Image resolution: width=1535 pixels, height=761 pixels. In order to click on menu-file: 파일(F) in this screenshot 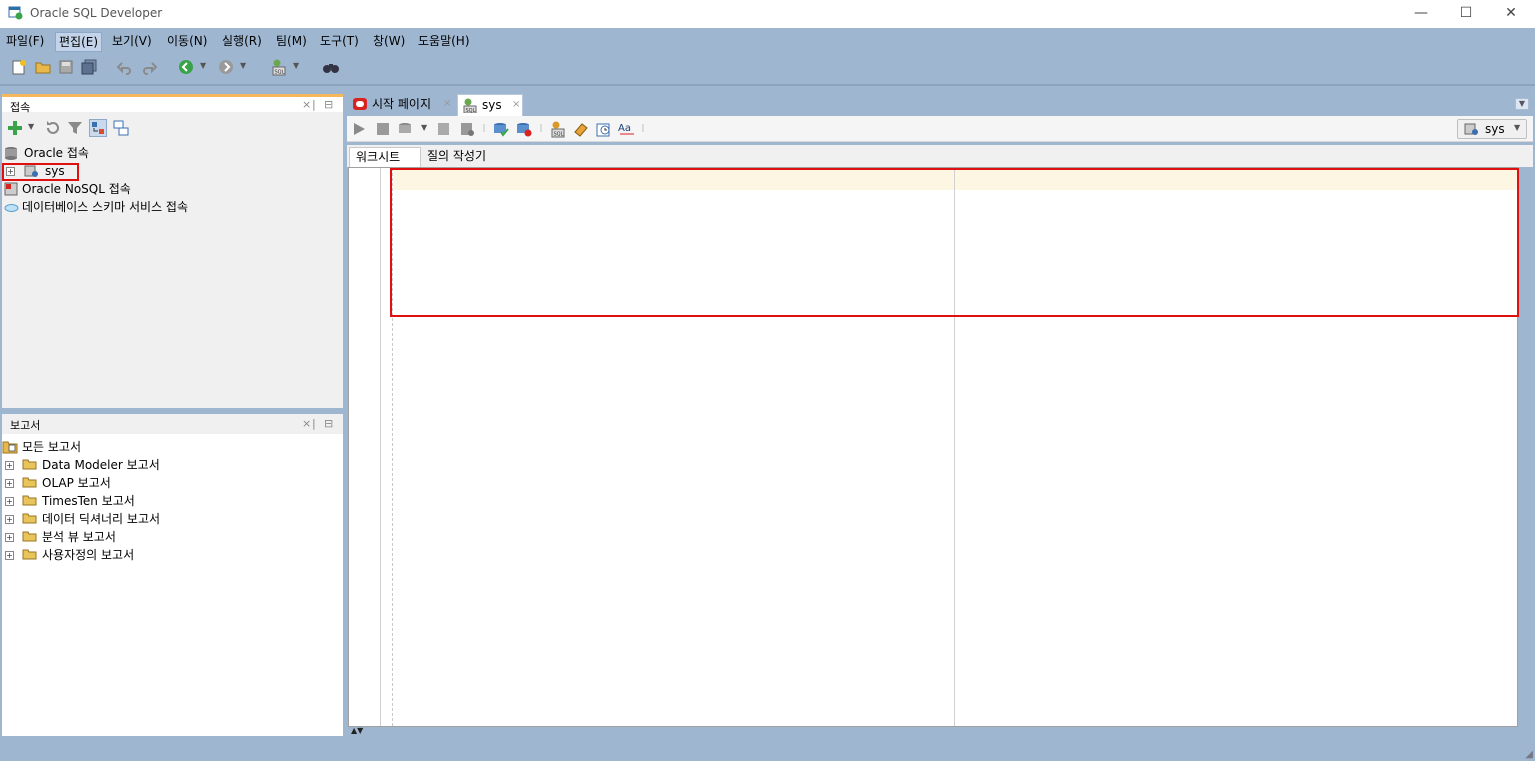, I will do `click(25, 42)`.